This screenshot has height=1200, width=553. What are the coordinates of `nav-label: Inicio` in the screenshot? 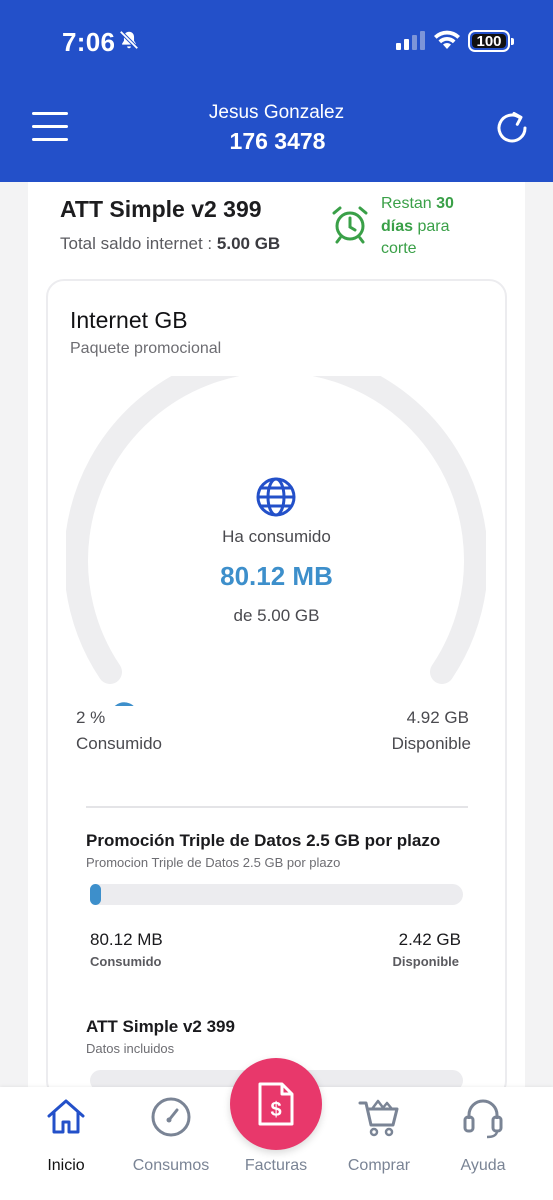 It's located at (66, 1165).